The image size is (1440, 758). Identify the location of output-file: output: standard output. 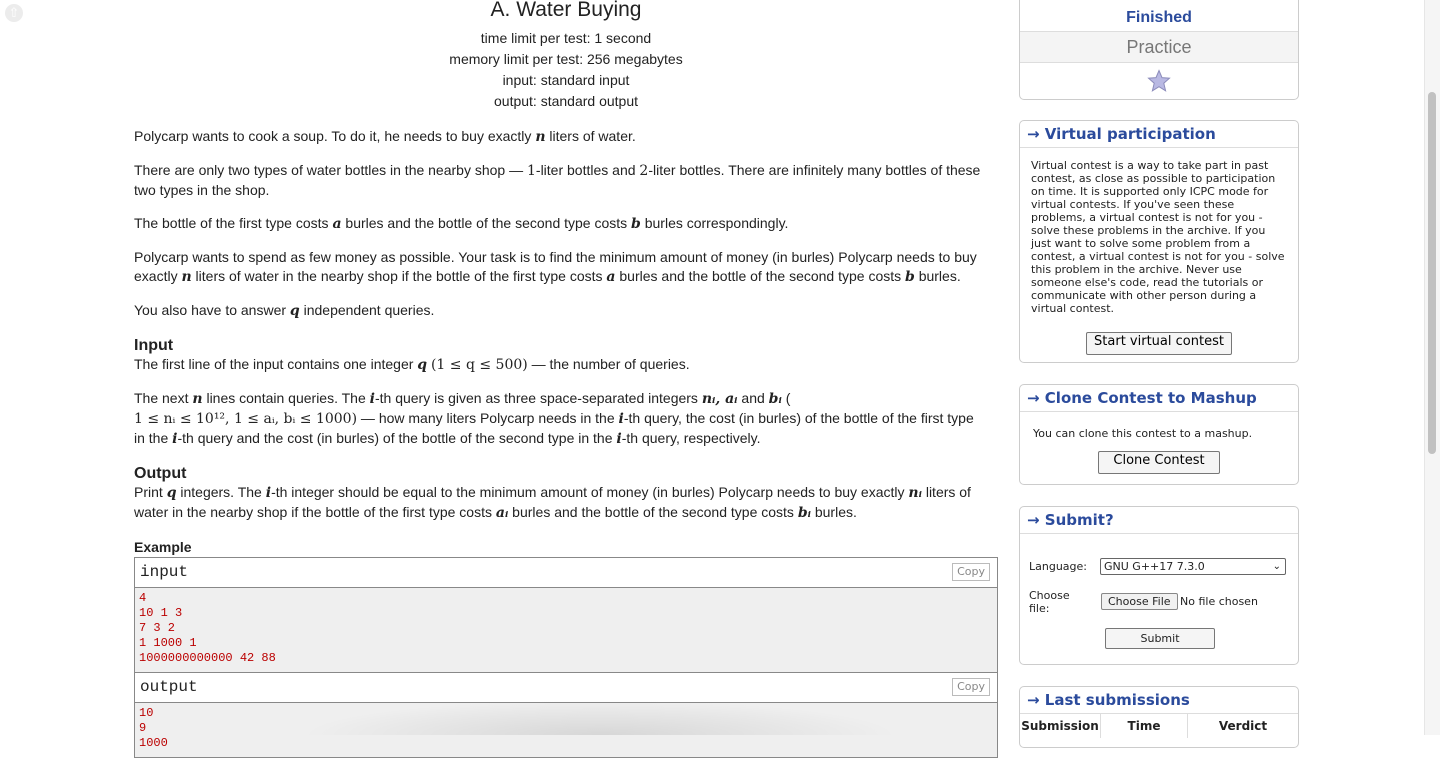
(566, 101).